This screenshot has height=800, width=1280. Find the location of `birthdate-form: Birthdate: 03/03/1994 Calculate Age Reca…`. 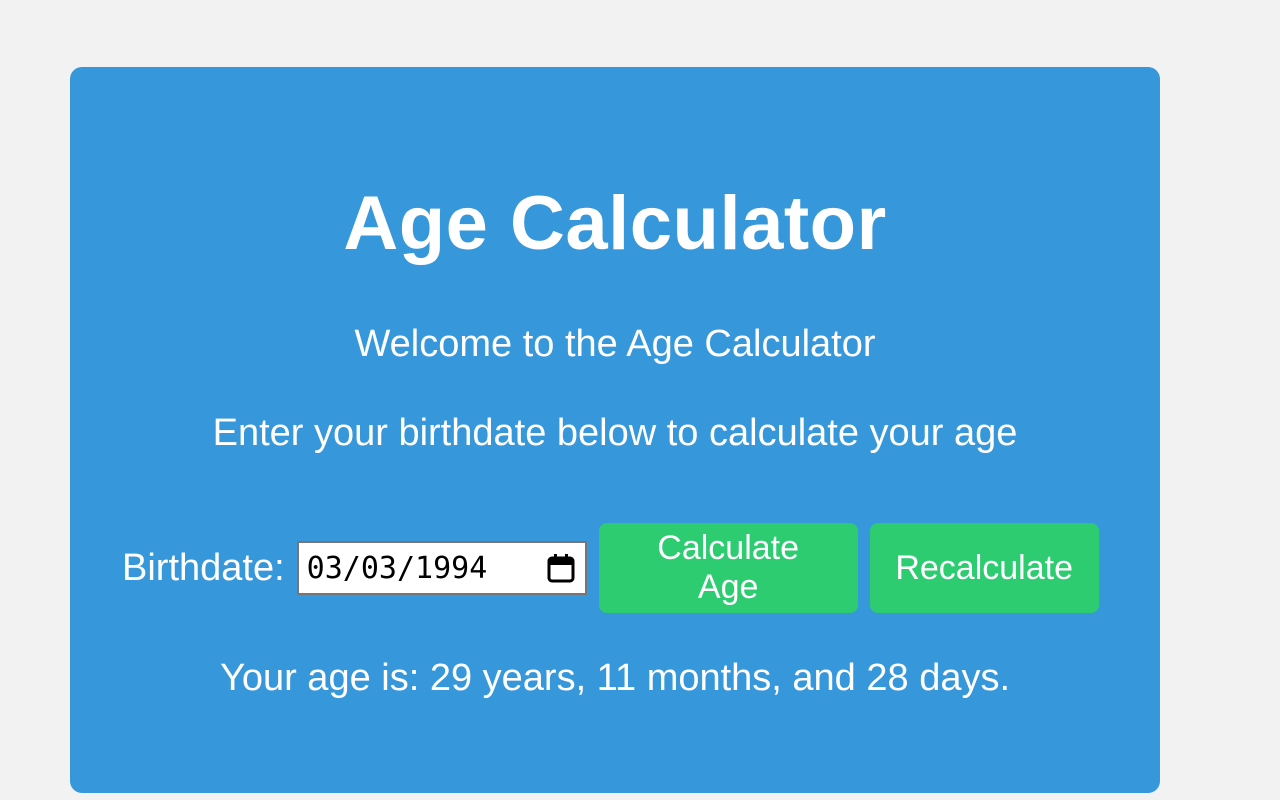

birthdate-form: Birthdate: 03/03/1994 Calculate Age Reca… is located at coordinates (610, 568).